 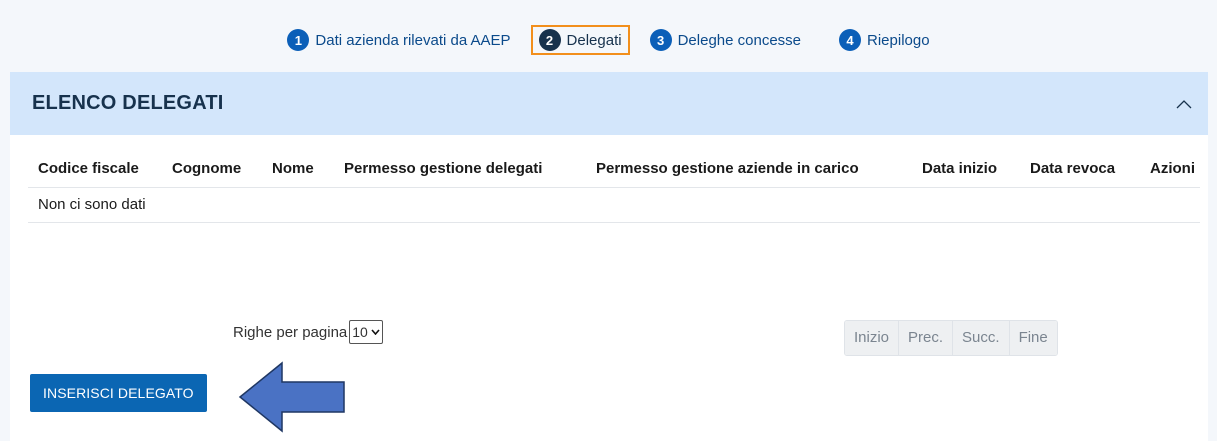 What do you see at coordinates (413, 40) in the screenshot?
I see `step-label: Dati azienda rilevati da AAEP` at bounding box center [413, 40].